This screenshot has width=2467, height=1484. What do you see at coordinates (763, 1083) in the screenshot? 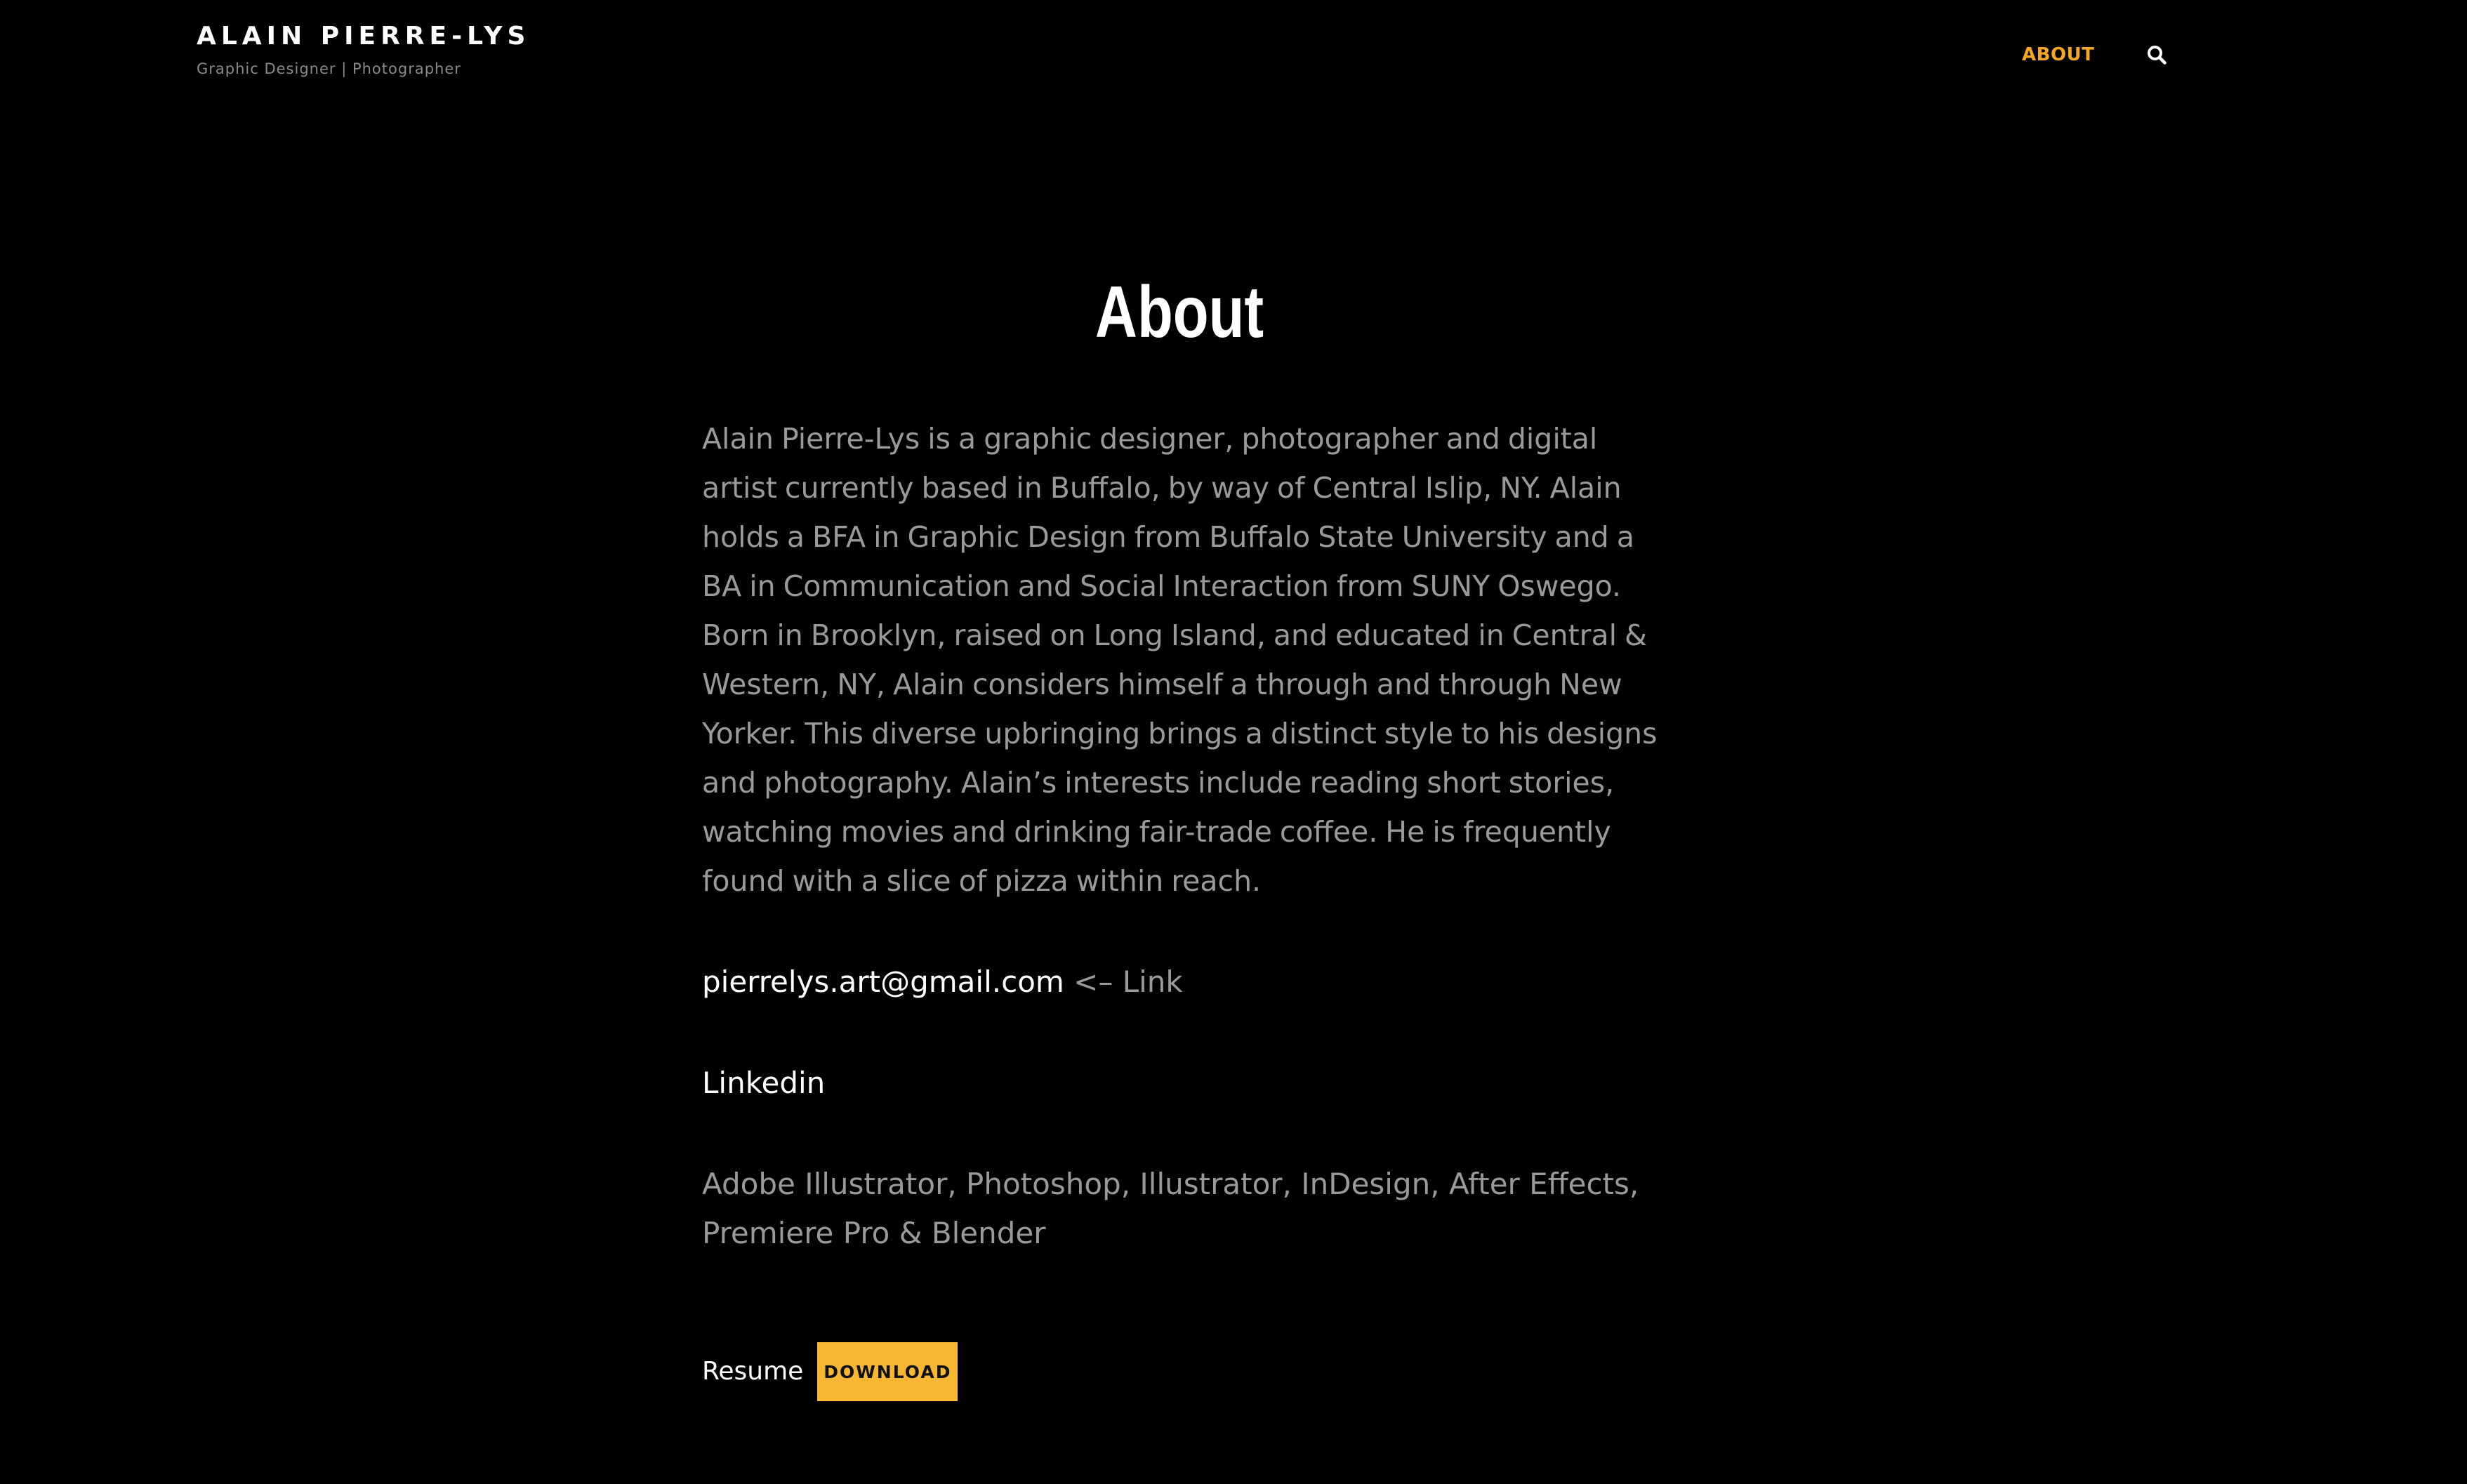
I see `linkedin-link: Linkedin` at bounding box center [763, 1083].